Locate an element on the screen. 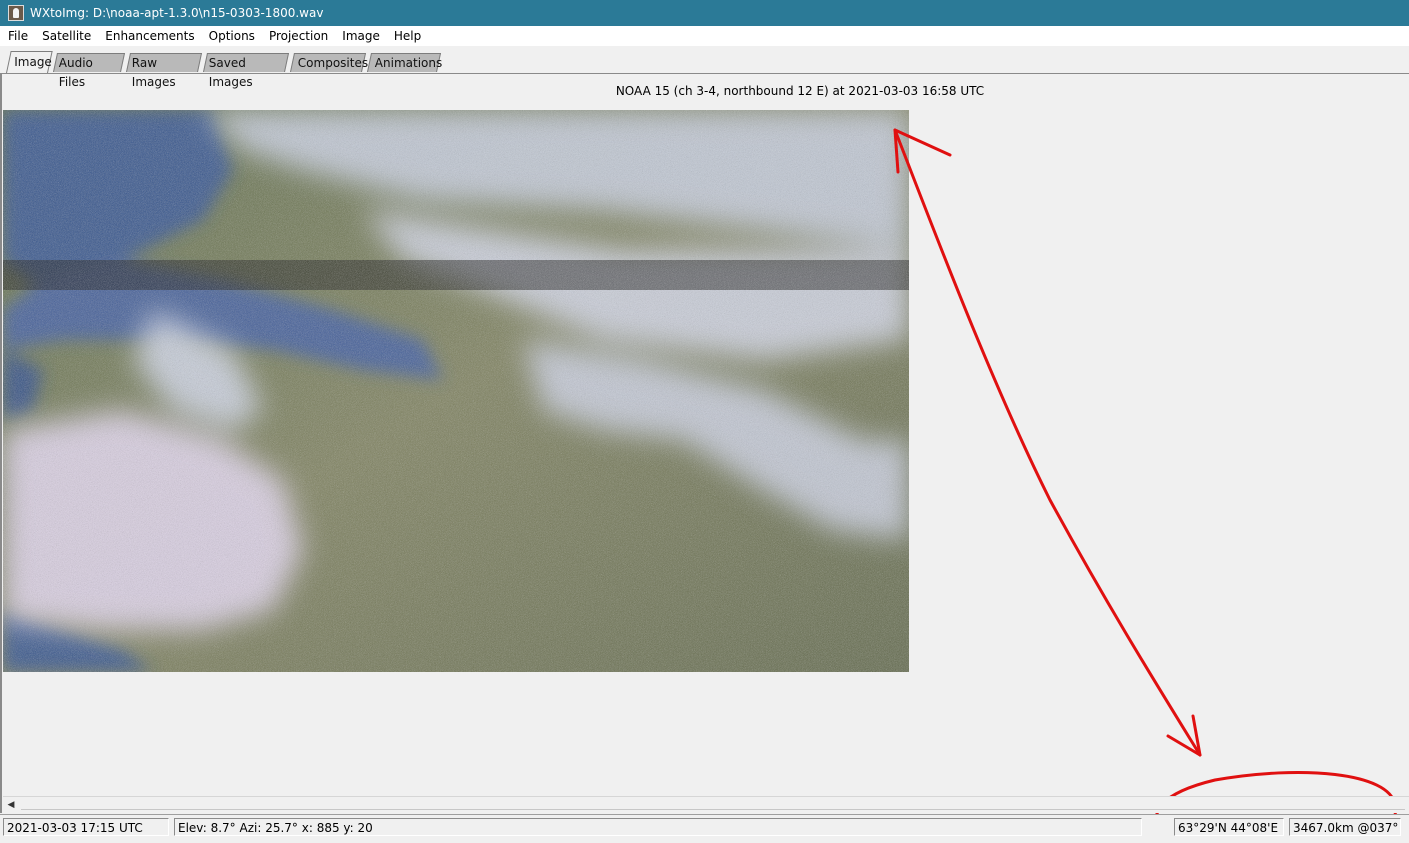 Image resolution: width=1409 pixels, height=843 pixels. menu-help: Help is located at coordinates (407, 36).